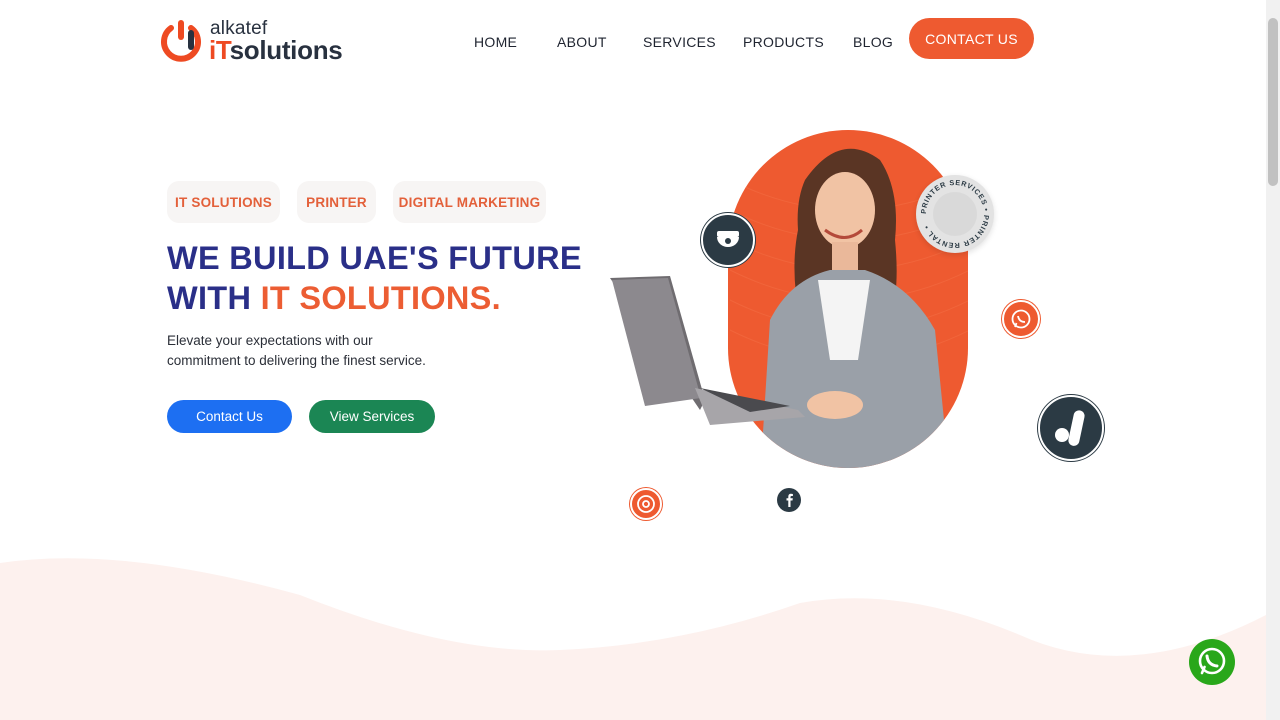 The height and width of the screenshot is (720, 1280). I want to click on page-scrollbar, so click(1273, 360).